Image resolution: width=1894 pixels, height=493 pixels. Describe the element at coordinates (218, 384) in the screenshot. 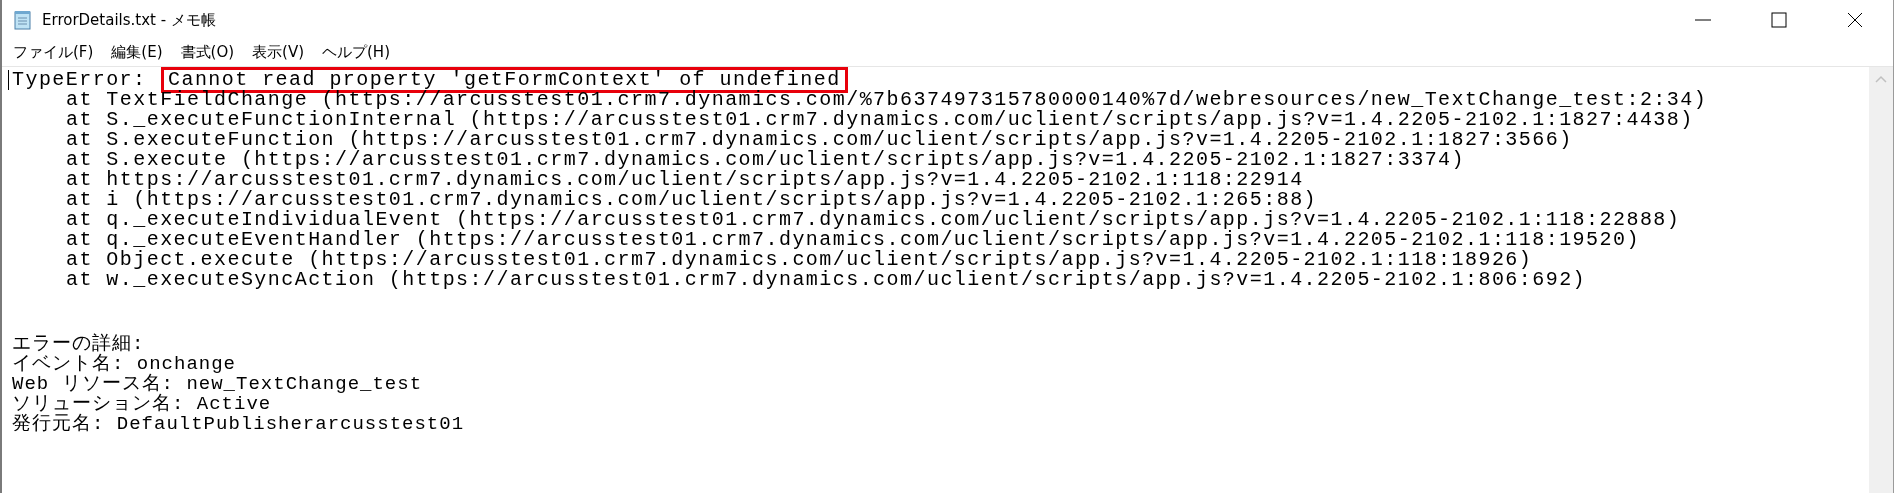

I see `text-line: Web リソース名: new_TextChange_test` at that location.